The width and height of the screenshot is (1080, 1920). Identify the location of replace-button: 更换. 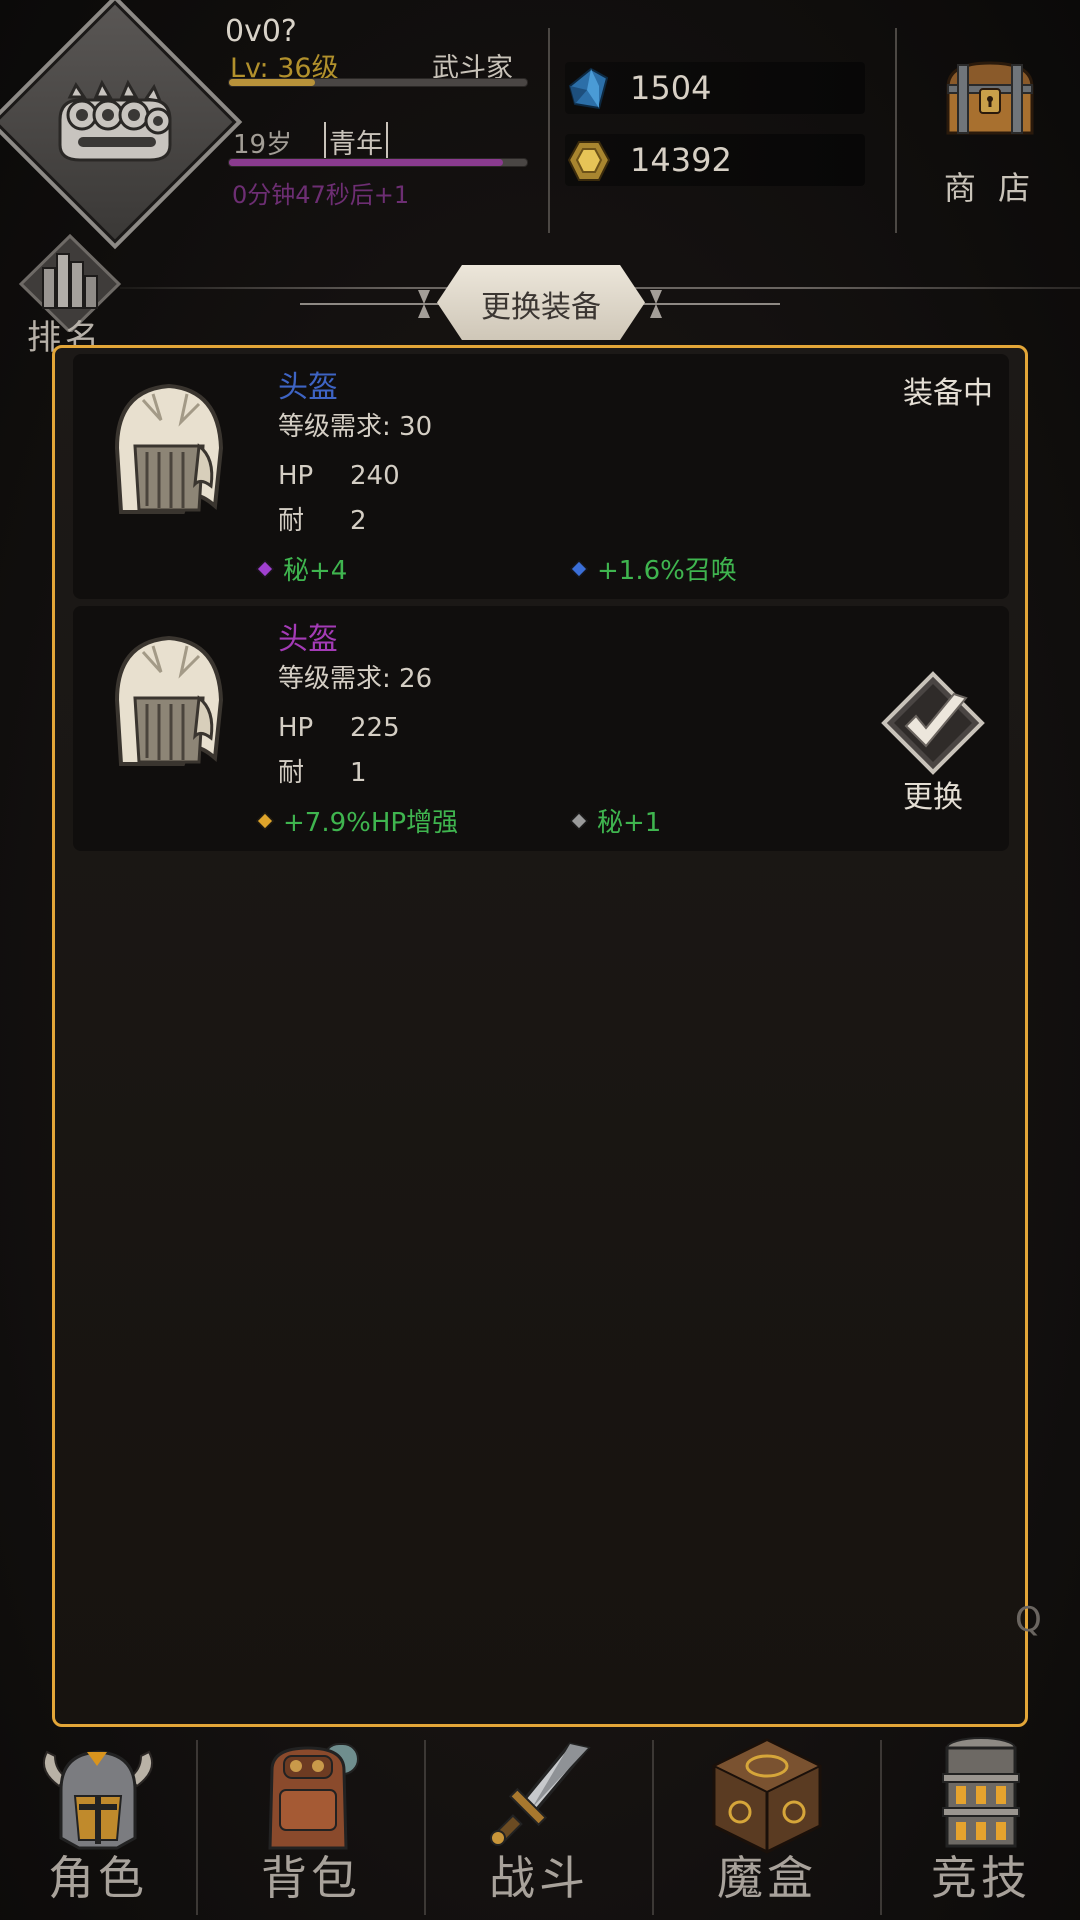
(933, 743).